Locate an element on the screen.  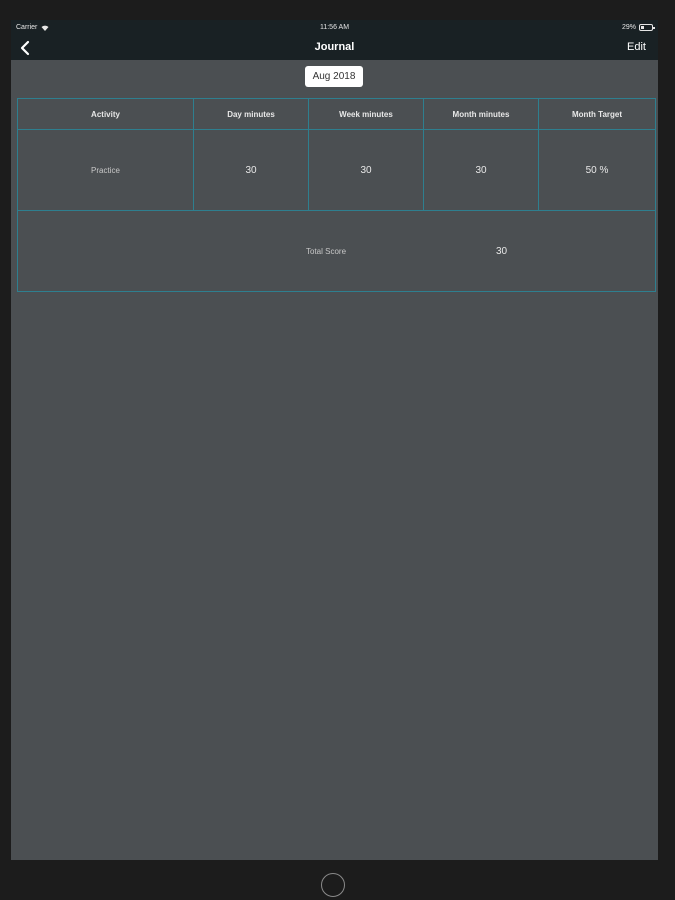
header-month-target: Month Target is located at coordinates (597, 114).